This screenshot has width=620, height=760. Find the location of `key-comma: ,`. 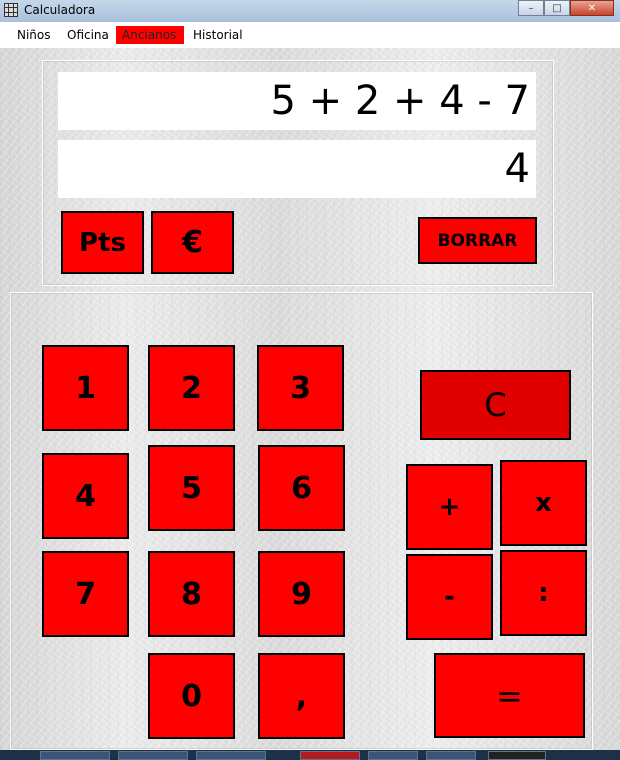

key-comma: , is located at coordinates (301, 696).